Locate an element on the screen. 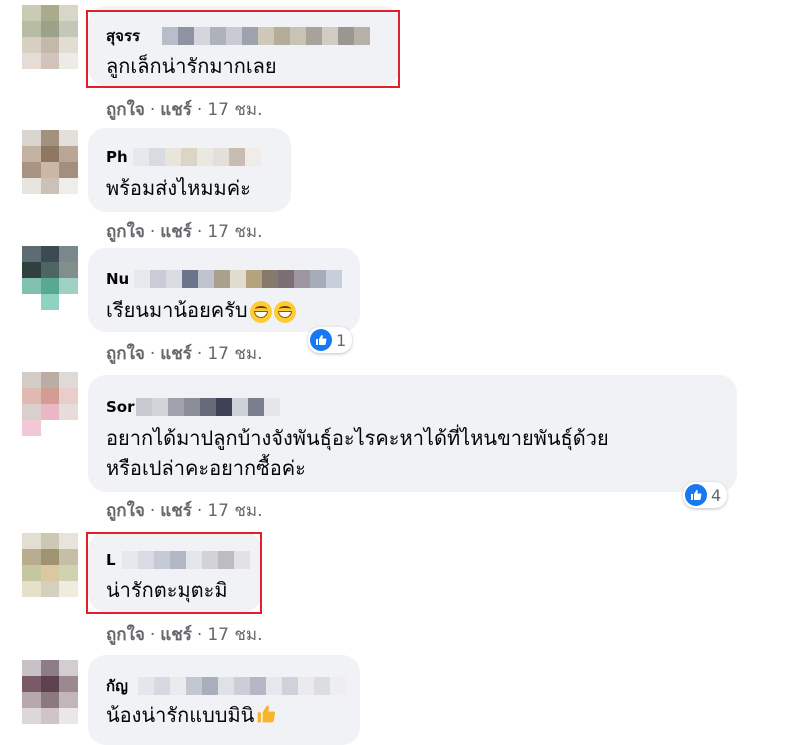 The width and height of the screenshot is (800, 745). comment-text-content: เรียนมาน้อยครับ is located at coordinates (177, 310).